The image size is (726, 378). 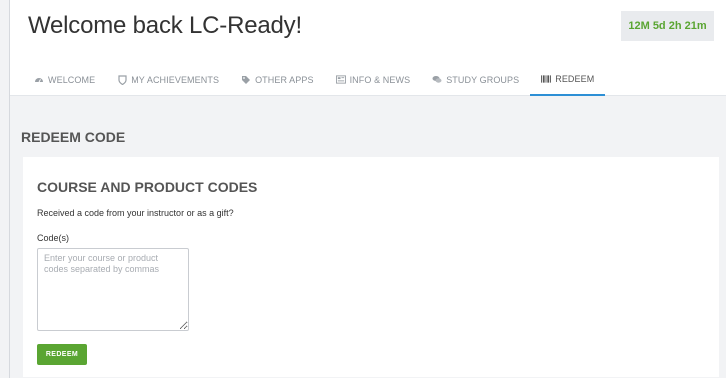 What do you see at coordinates (284, 79) in the screenshot?
I see `tab-label: OTHER APPS` at bounding box center [284, 79].